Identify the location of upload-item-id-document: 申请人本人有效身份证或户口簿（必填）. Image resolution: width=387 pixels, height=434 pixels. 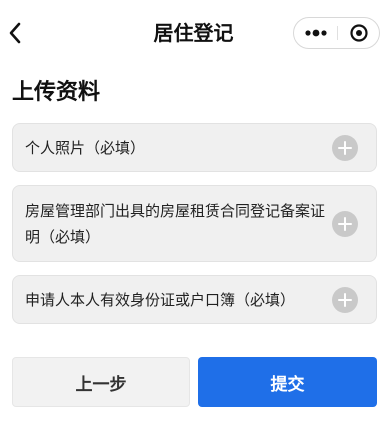
(194, 299).